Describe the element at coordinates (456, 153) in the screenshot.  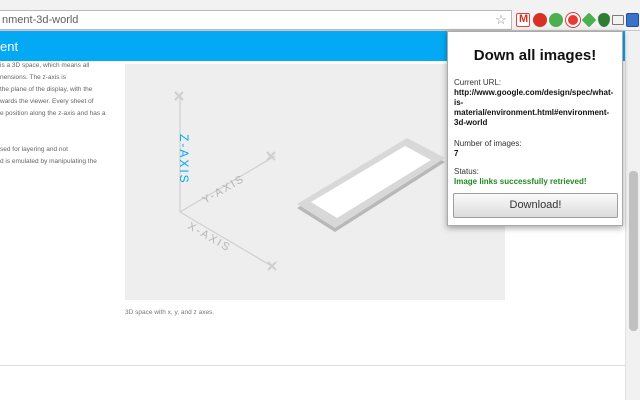
I see `num-images-value: 7` at that location.